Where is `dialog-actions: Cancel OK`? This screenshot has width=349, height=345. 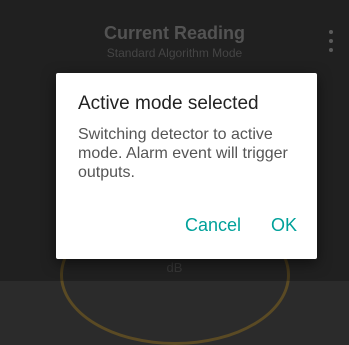
dialog-actions: Cancel OK is located at coordinates (241, 225).